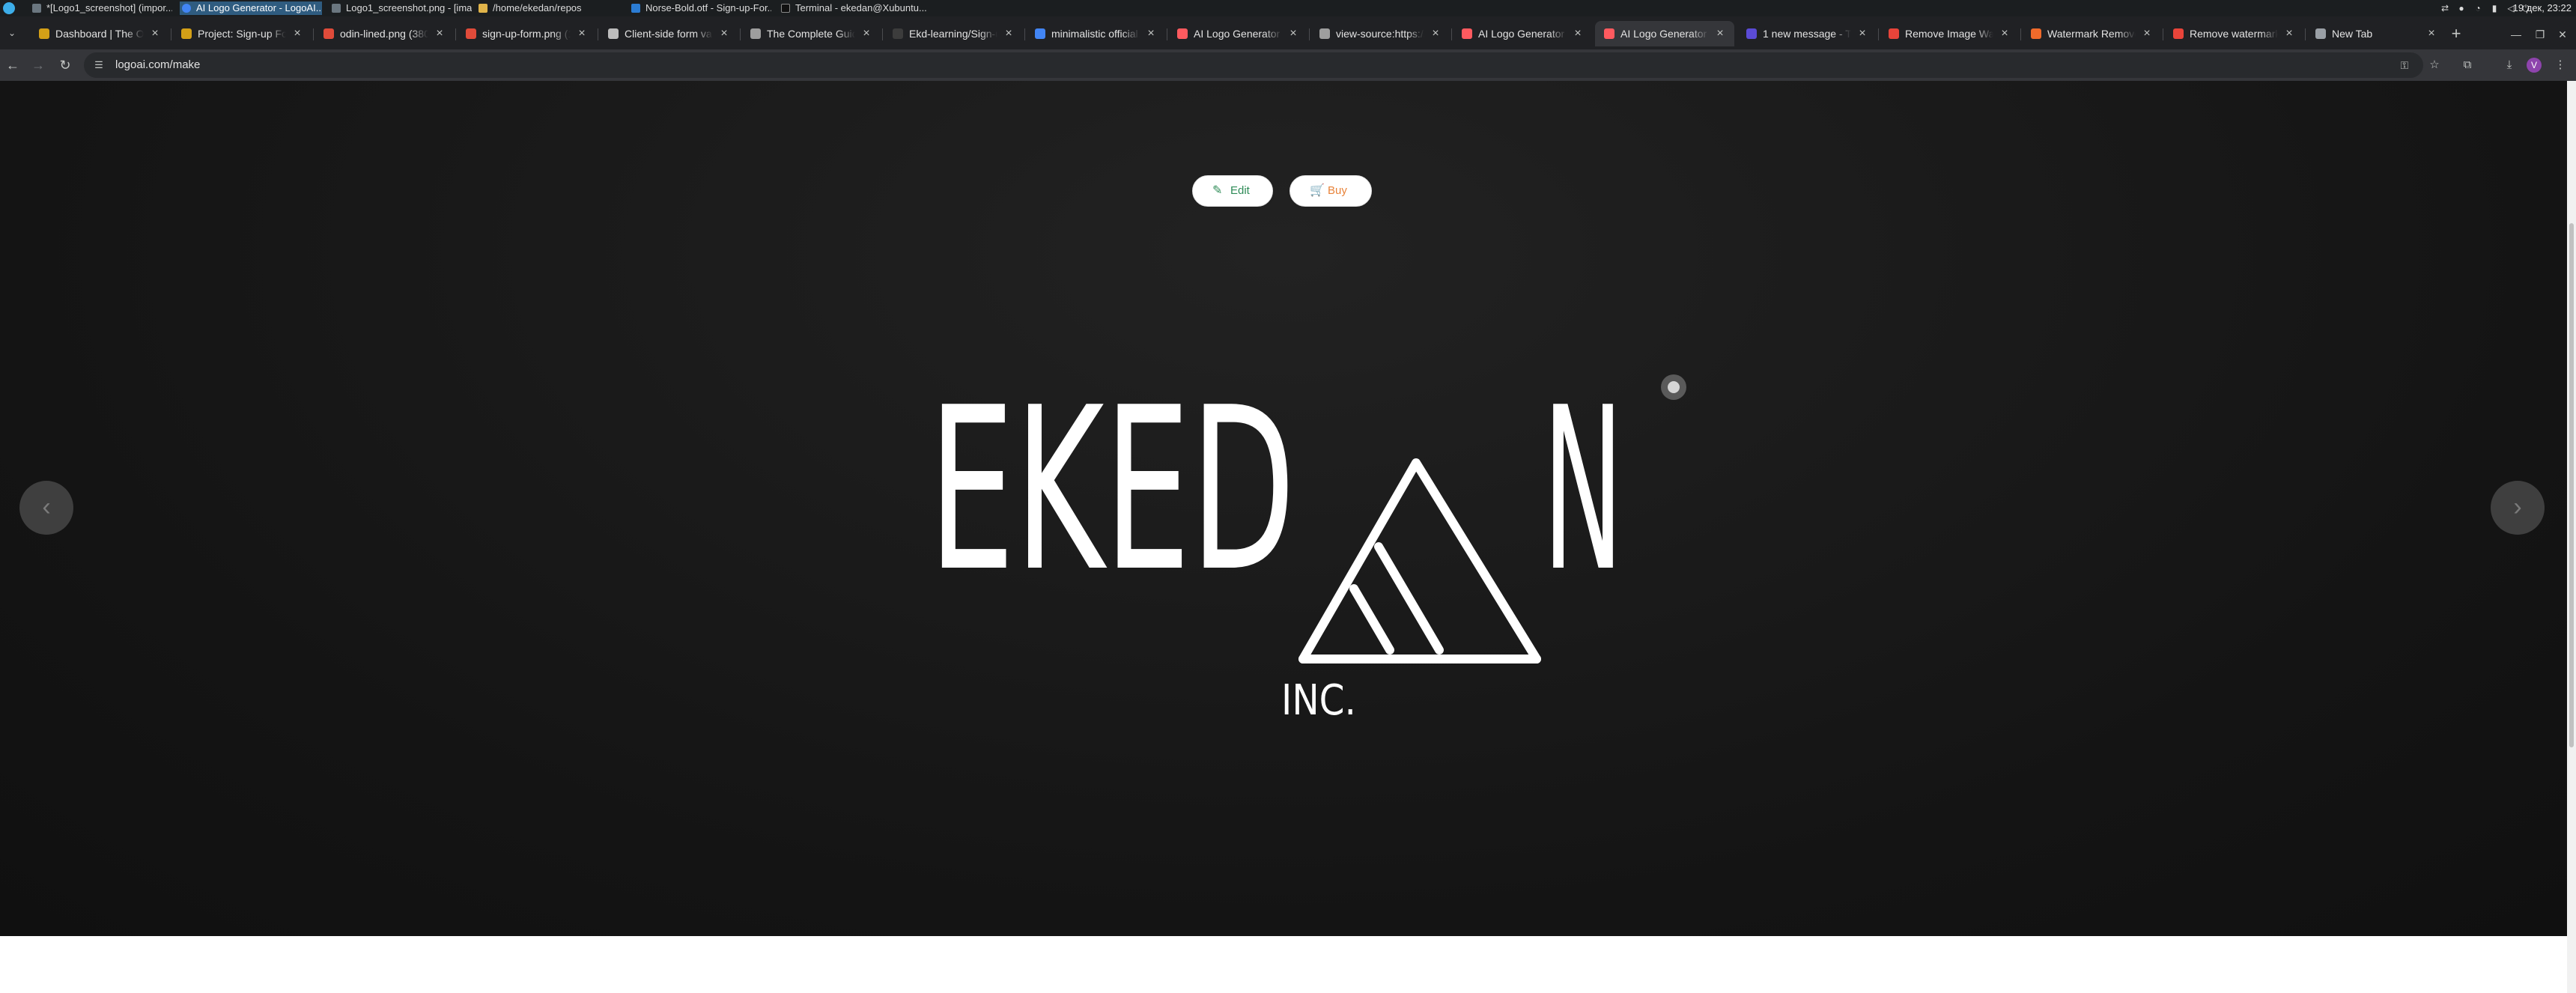 The image size is (2576, 993). What do you see at coordinates (2509, 65) in the screenshot?
I see `download-icon: ⤓` at bounding box center [2509, 65].